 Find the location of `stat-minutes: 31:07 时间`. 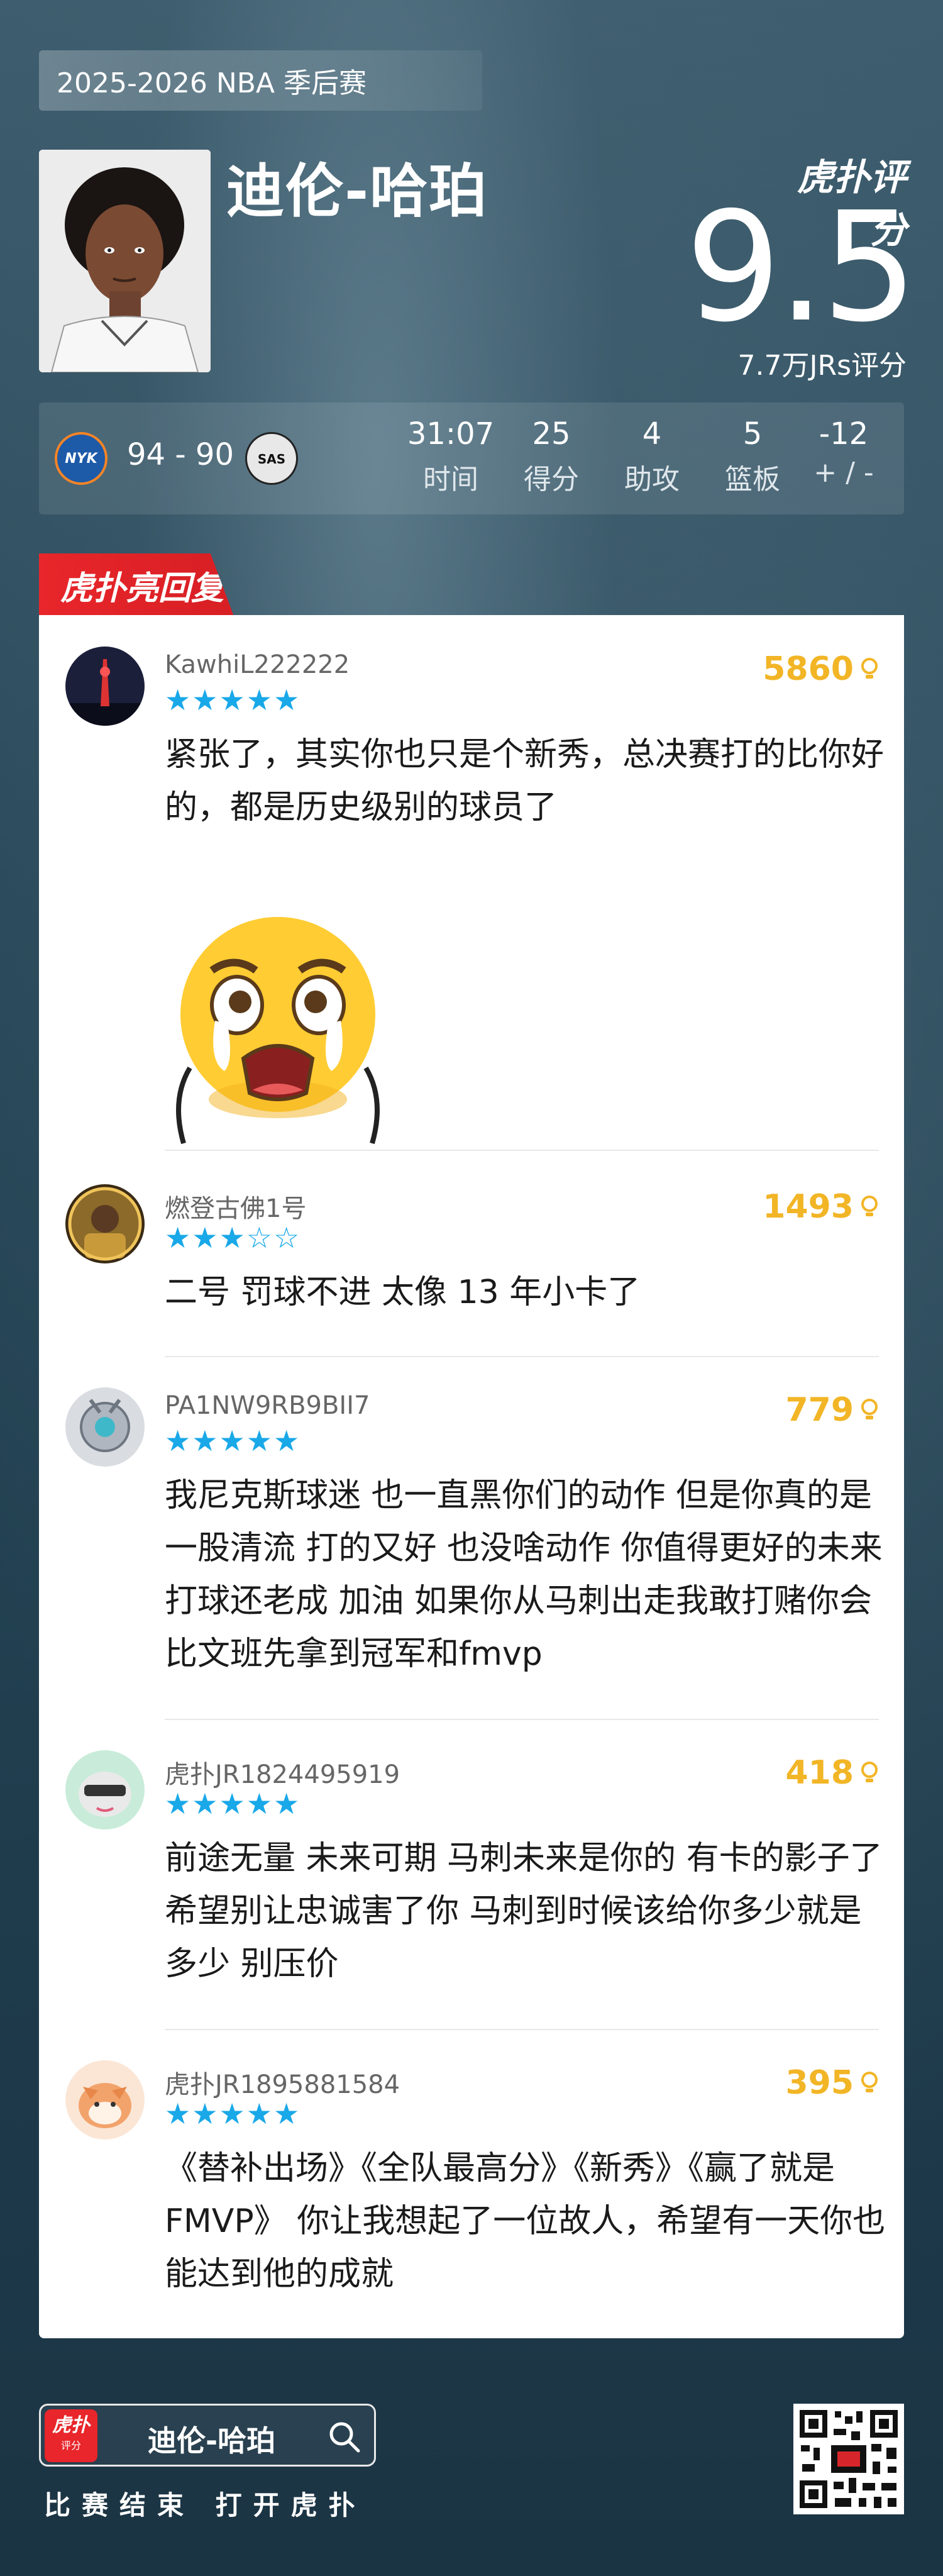

stat-minutes: 31:07 时间 is located at coordinates (450, 456).